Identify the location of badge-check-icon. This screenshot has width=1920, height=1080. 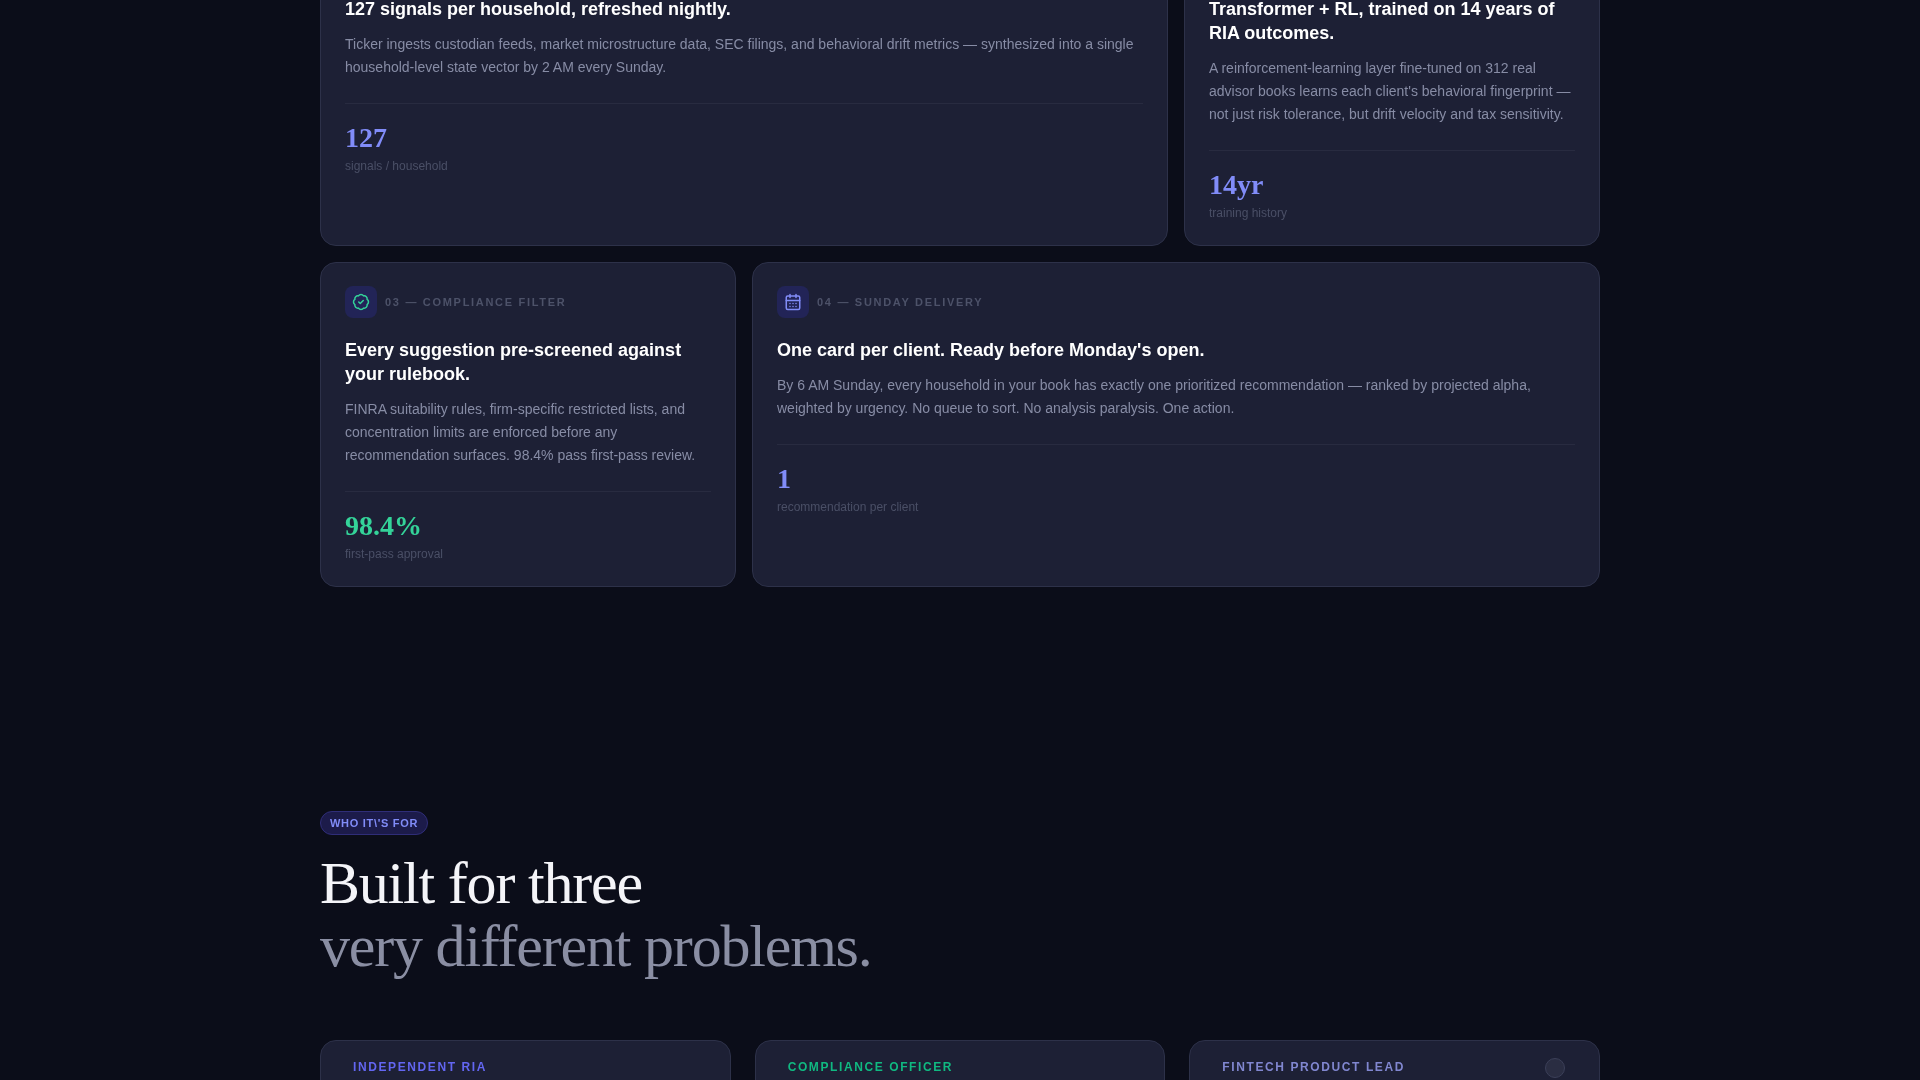
(361, 302).